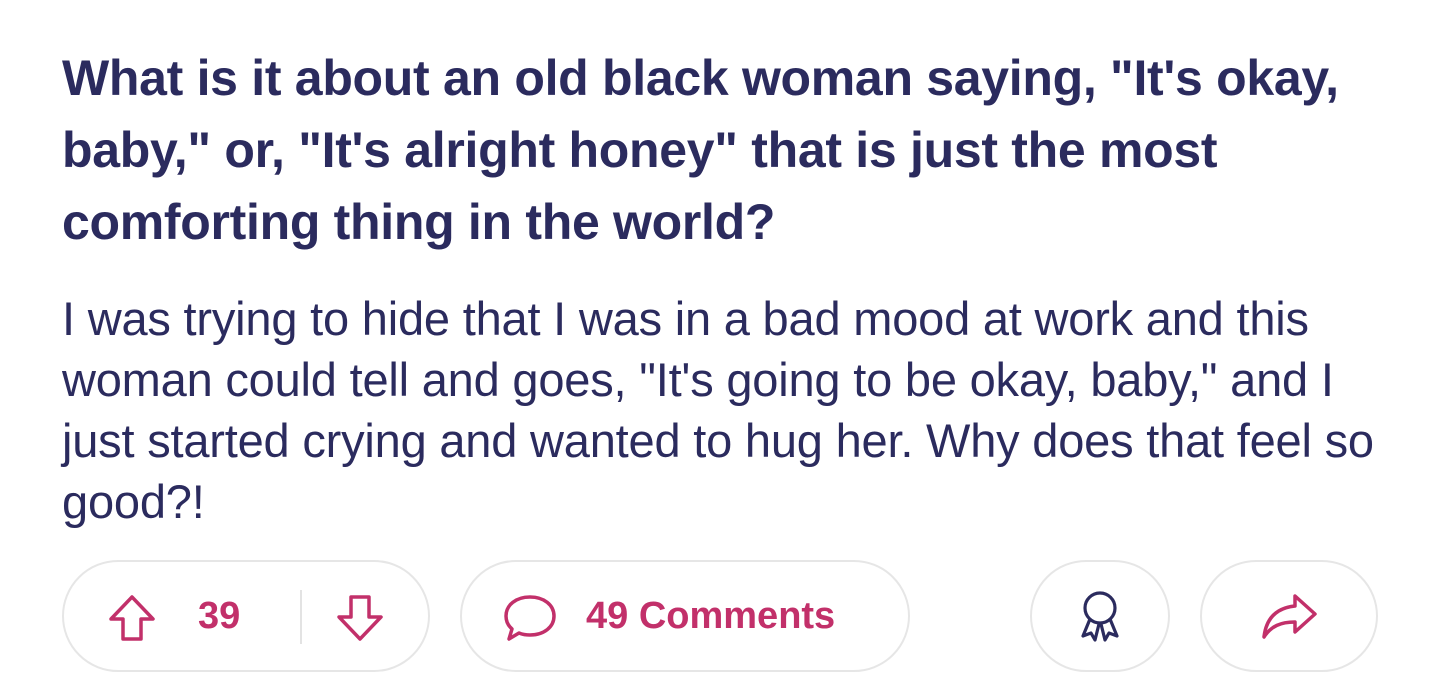 This screenshot has height=688, width=1440. Describe the element at coordinates (132, 618) in the screenshot. I see `upvote-icon` at that location.